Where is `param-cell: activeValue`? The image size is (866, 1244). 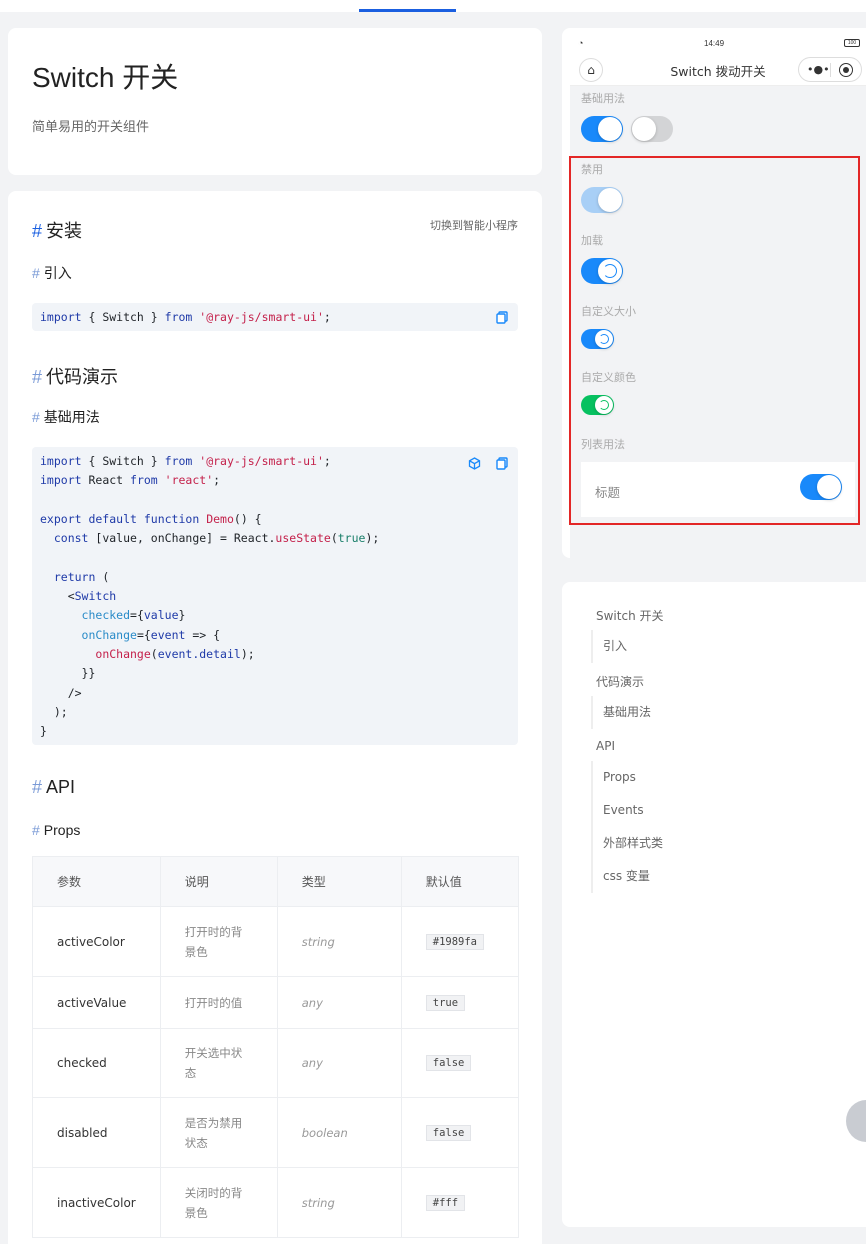 param-cell: activeValue is located at coordinates (96, 1002).